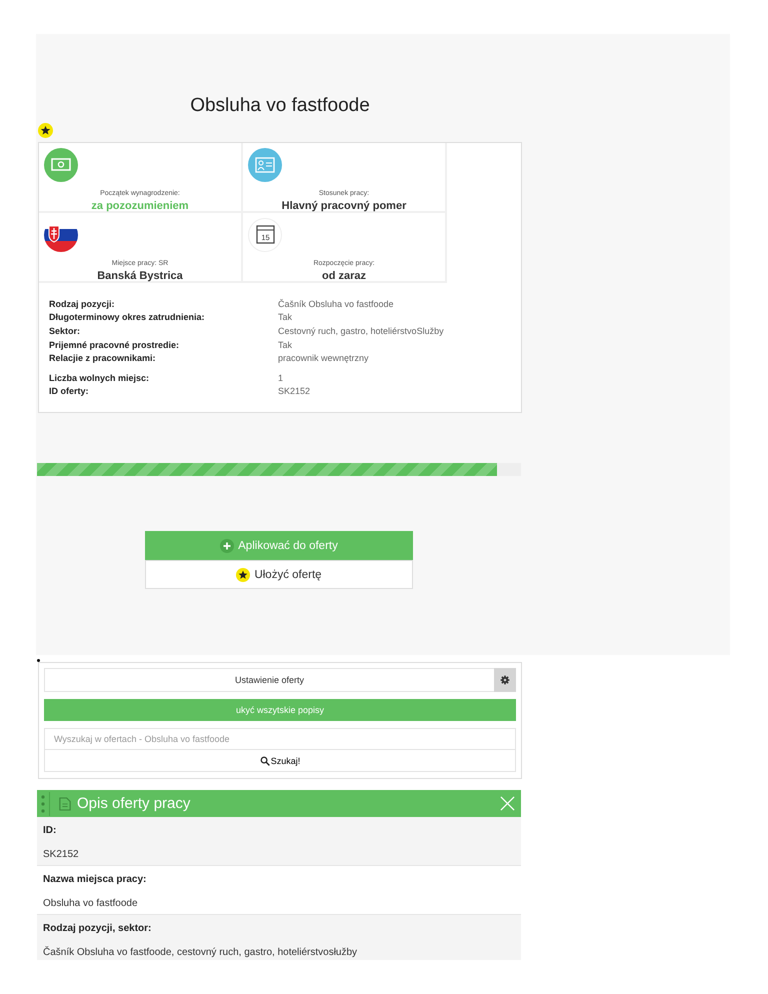  I want to click on search-field: Wyszukaj w ofertach - Obsluha vo fastfoode, so click(280, 739).